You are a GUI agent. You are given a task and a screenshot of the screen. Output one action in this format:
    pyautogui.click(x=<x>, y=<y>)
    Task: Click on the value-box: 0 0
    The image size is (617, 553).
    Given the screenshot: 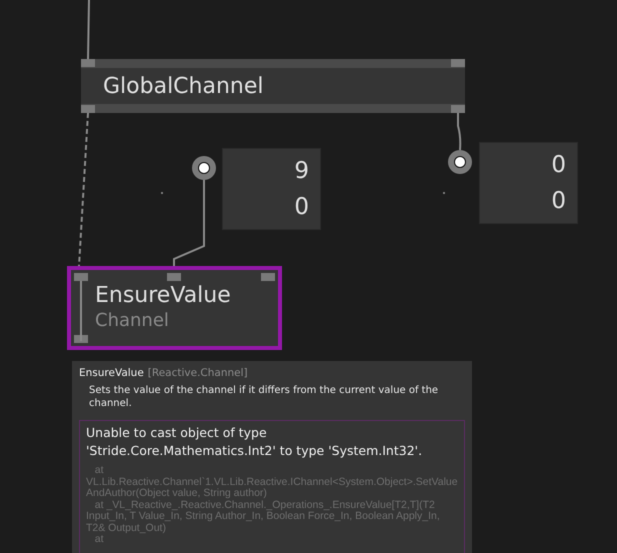 What is the action you would take?
    pyautogui.click(x=528, y=183)
    